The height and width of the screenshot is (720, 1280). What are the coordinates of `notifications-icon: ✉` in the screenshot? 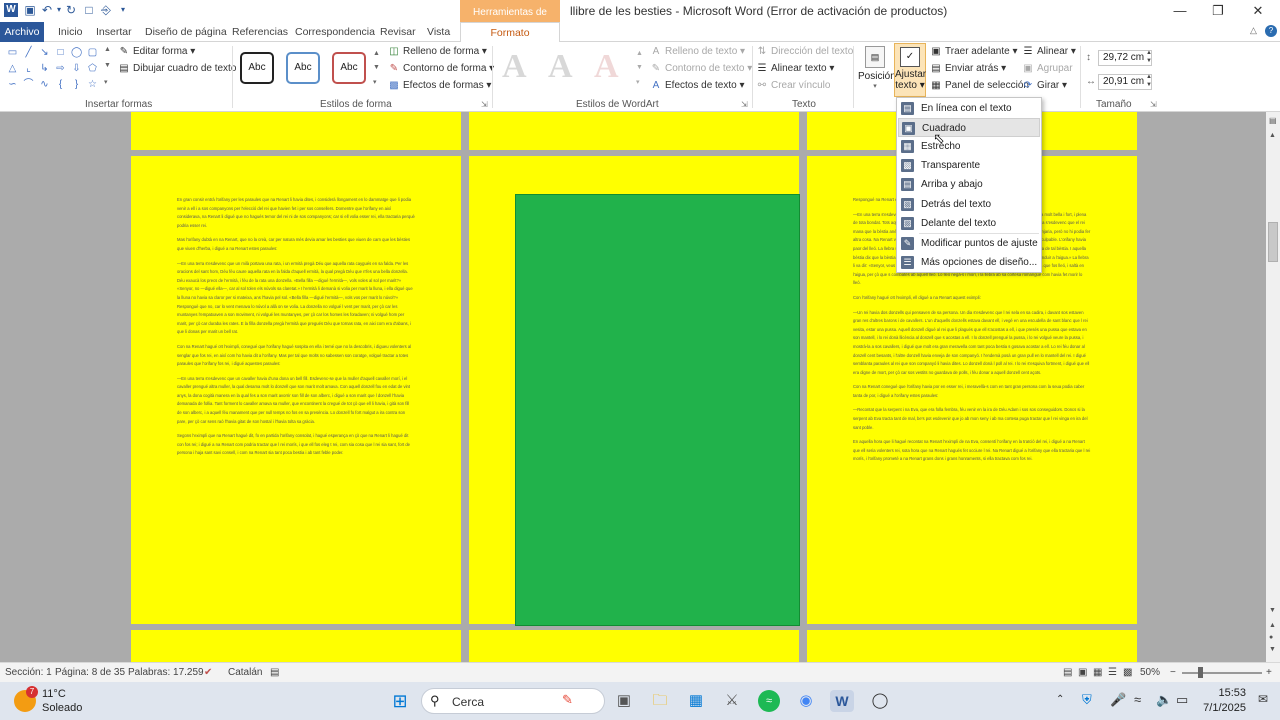 It's located at (1263, 699).